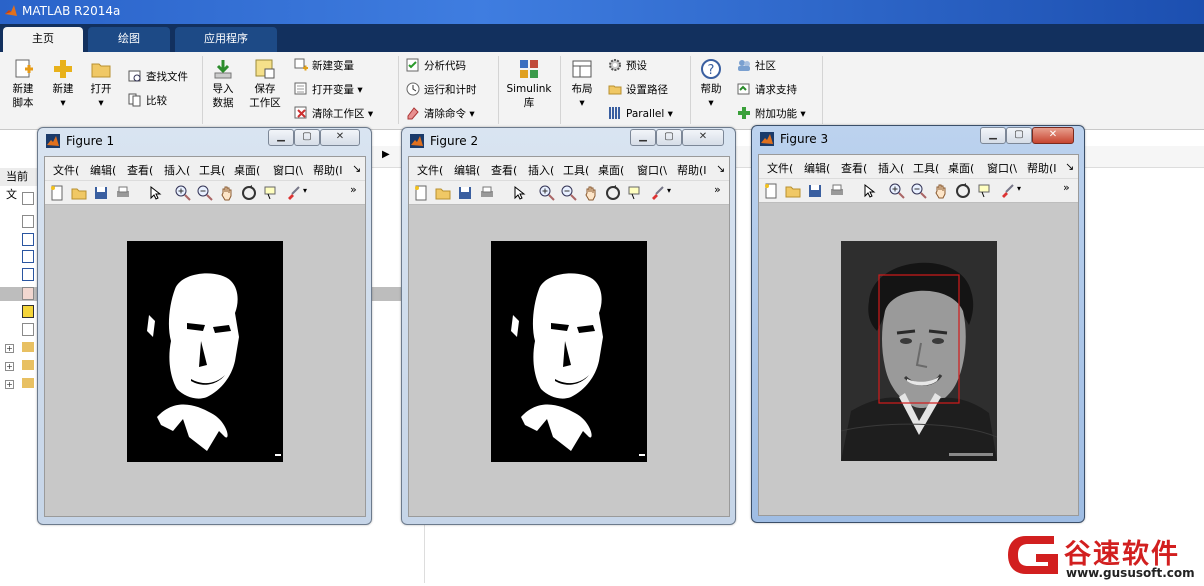 This screenshot has height=586, width=1204. I want to click on run-and-time-button: 运行和计时, so click(441, 90).